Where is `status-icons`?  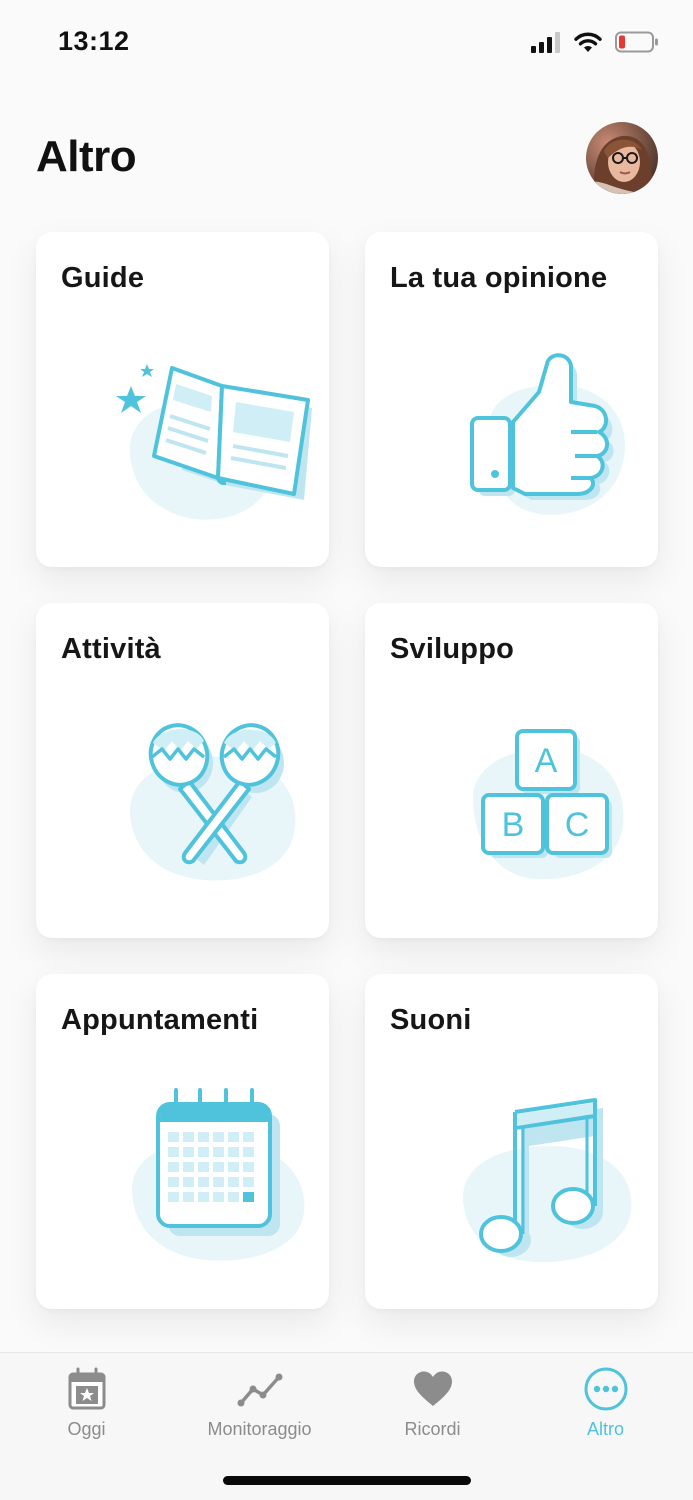 status-icons is located at coordinates (595, 44).